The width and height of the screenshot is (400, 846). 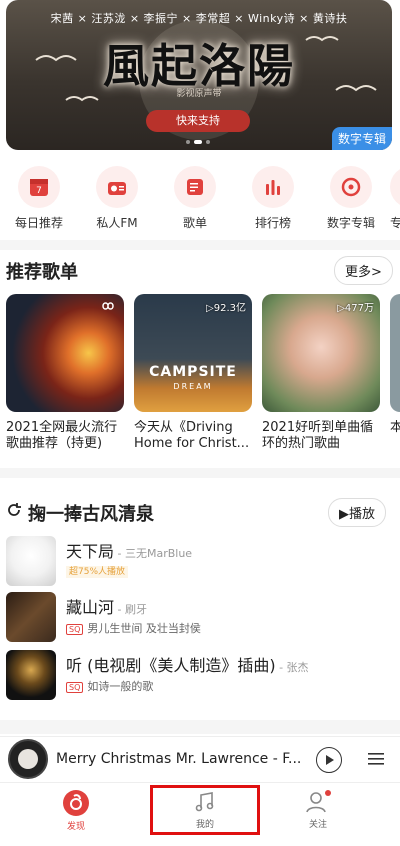 I want to click on song-title-line: 藏山河 - 刷牙, so click(x=106, y=606).